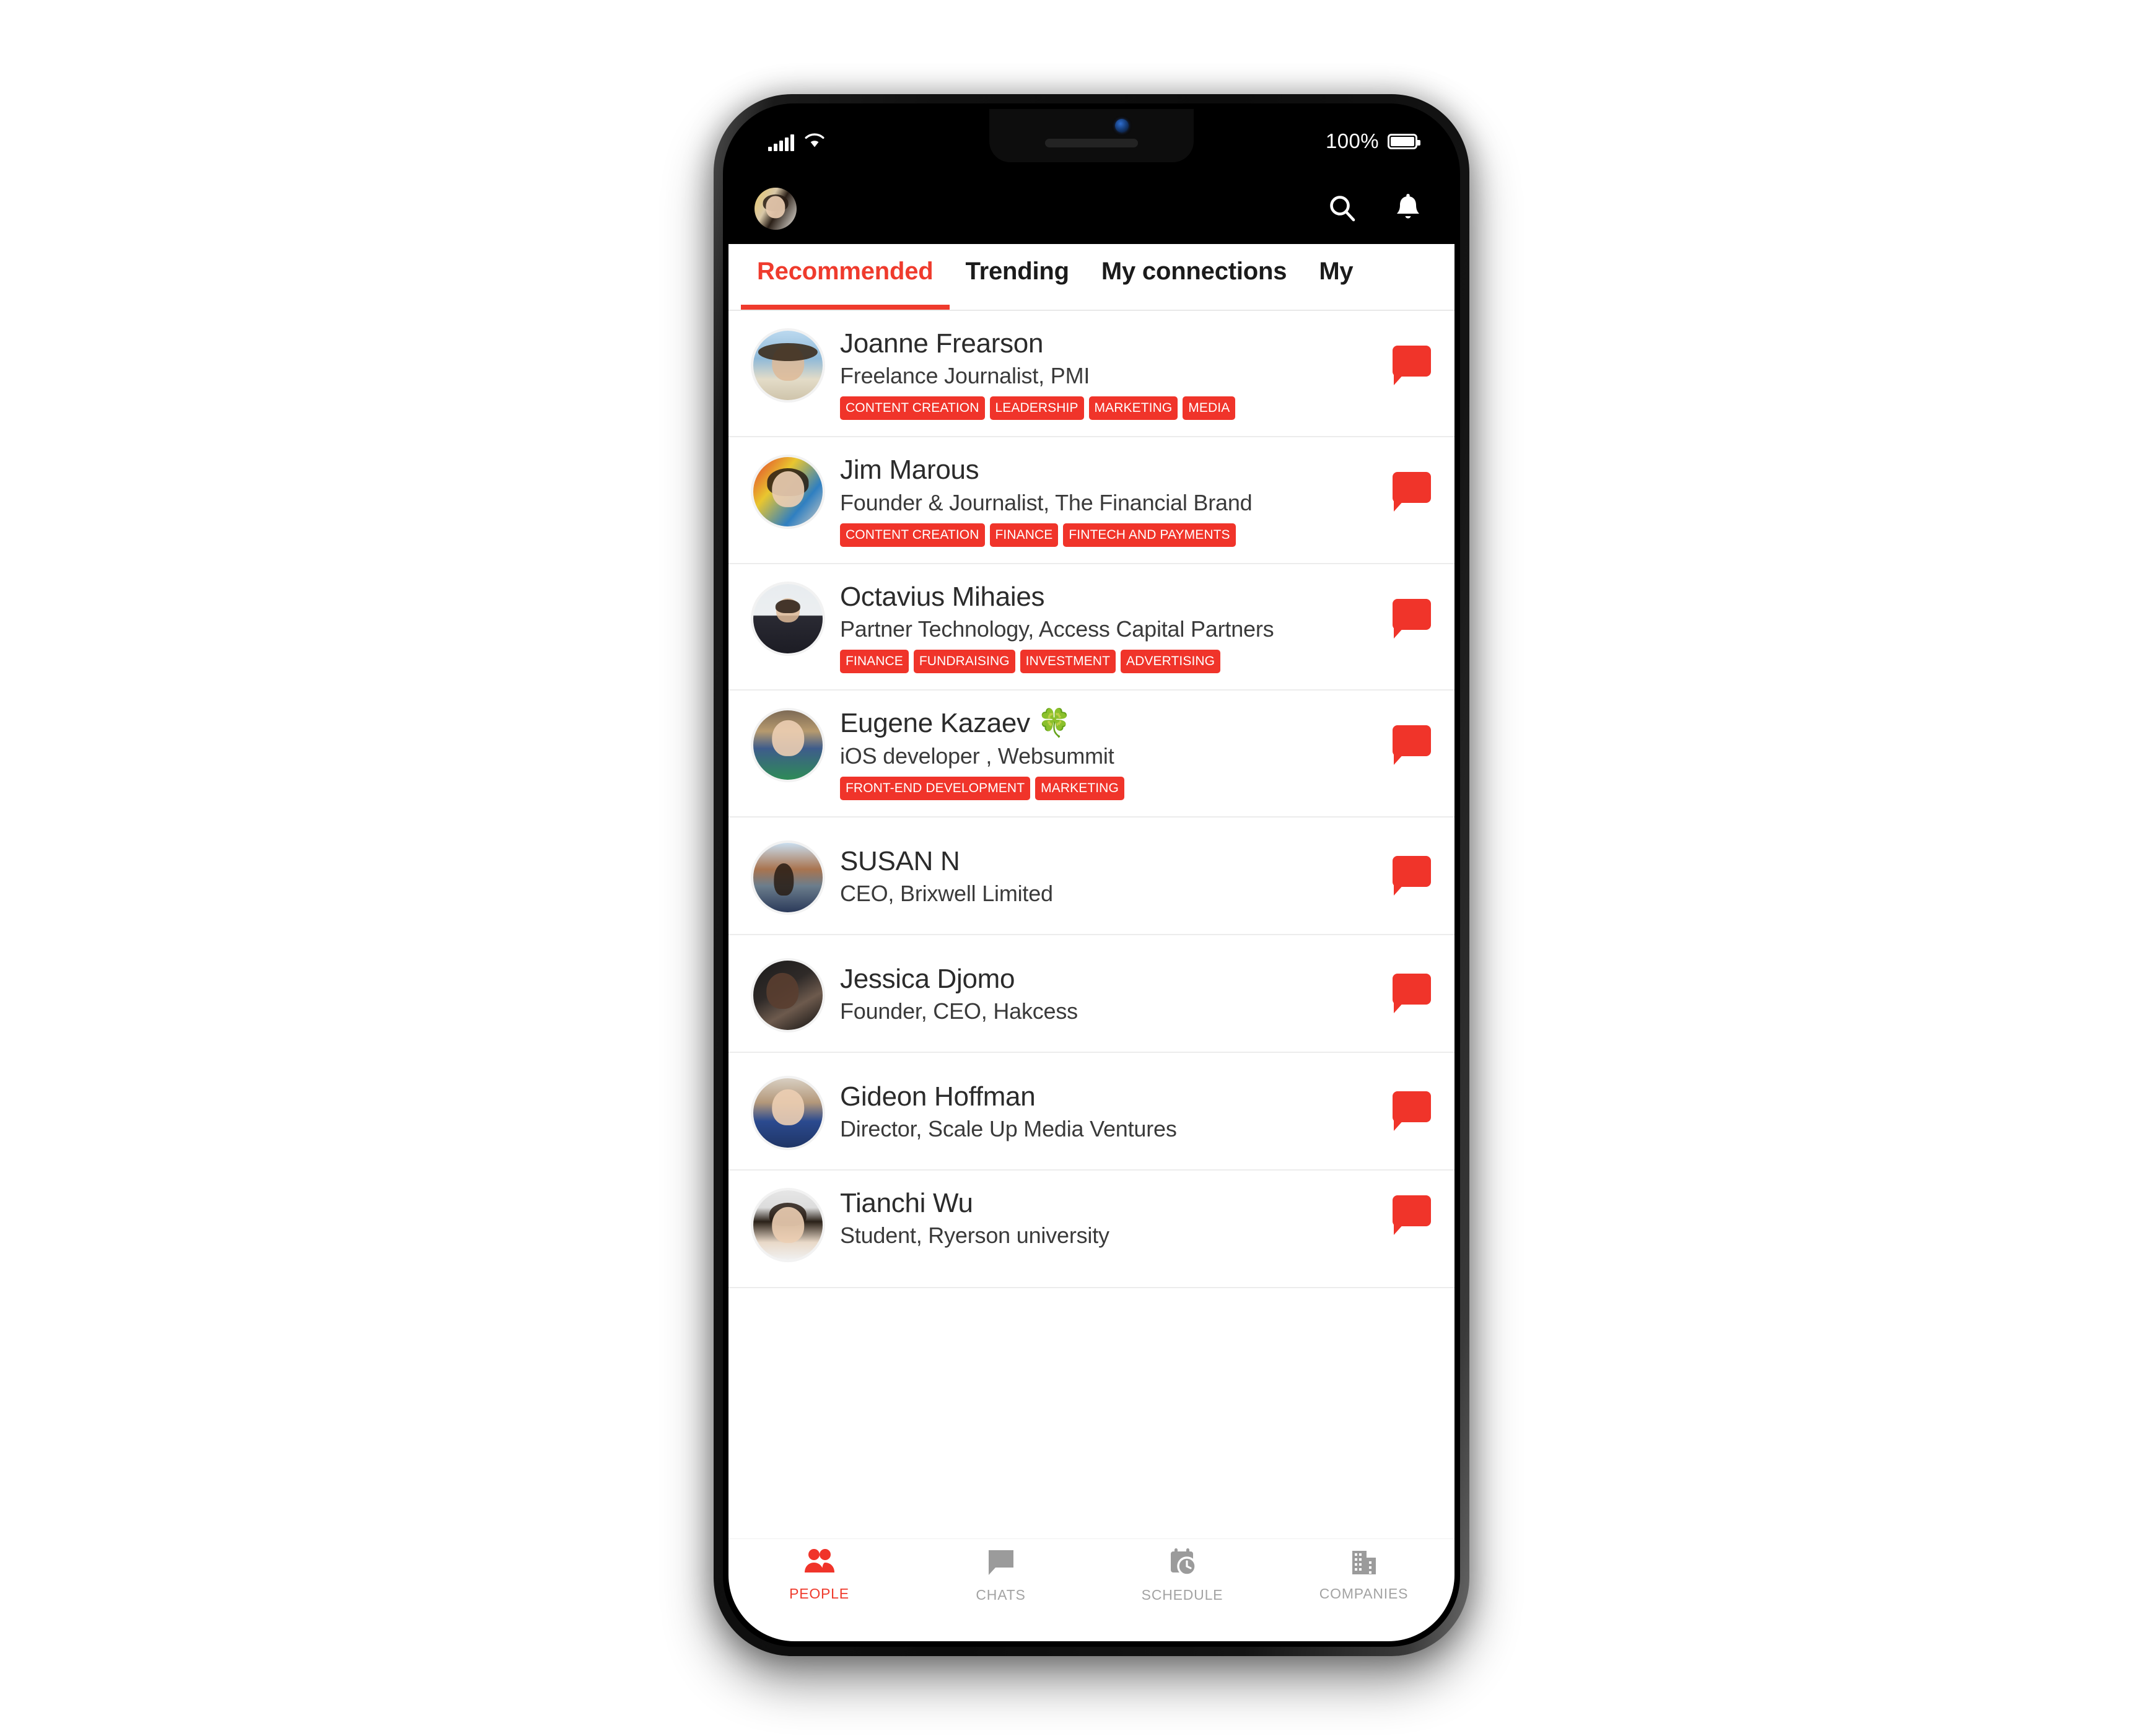  I want to click on app-header, so click(1091, 208).